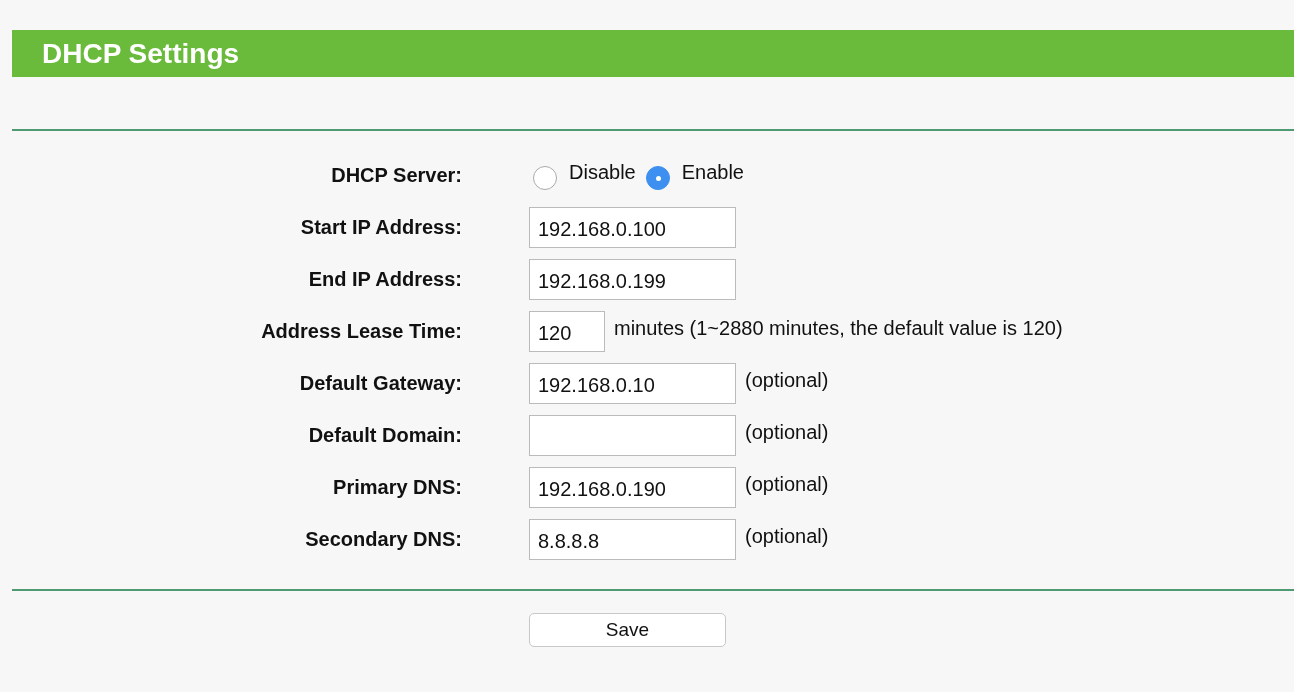 Image resolution: width=1294 pixels, height=692 pixels. Describe the element at coordinates (632, 487) in the screenshot. I see `input-field: 192.168.0.190` at that location.